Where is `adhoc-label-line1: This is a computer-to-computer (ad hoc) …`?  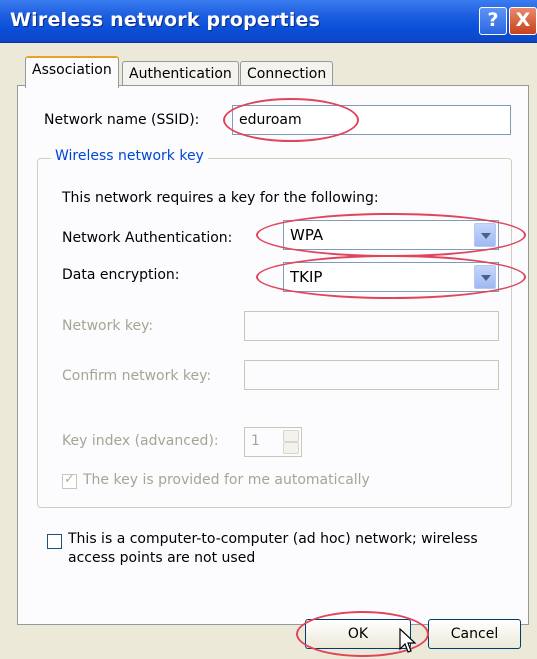
adhoc-label-line1: This is a computer-to-computer (ad hoc) … is located at coordinates (273, 539).